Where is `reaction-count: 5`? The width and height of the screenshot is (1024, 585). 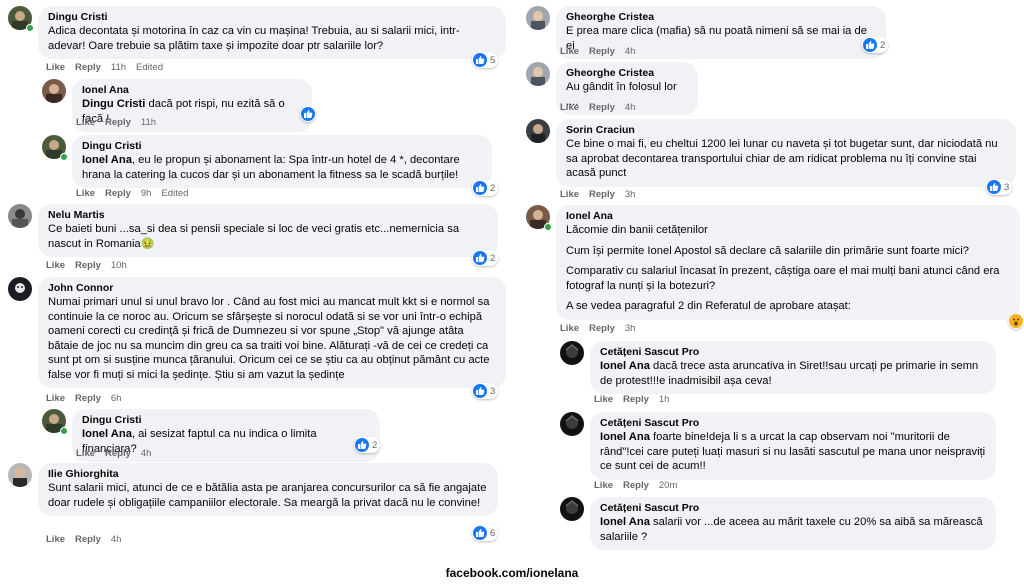
reaction-count: 5 is located at coordinates (485, 60).